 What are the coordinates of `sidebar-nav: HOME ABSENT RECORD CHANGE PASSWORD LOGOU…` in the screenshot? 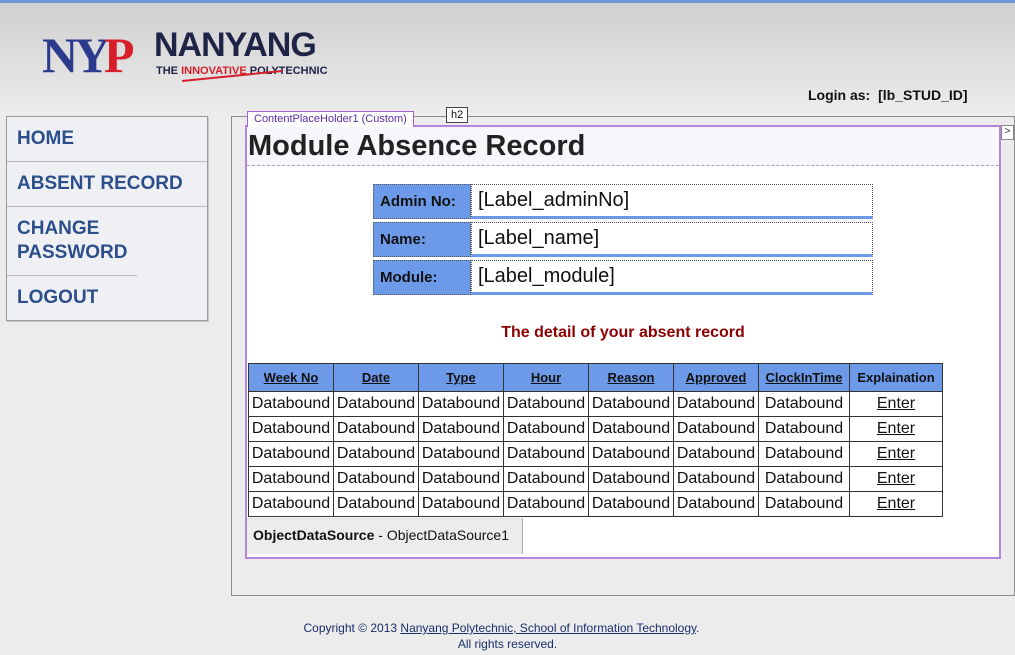 It's located at (107, 218).